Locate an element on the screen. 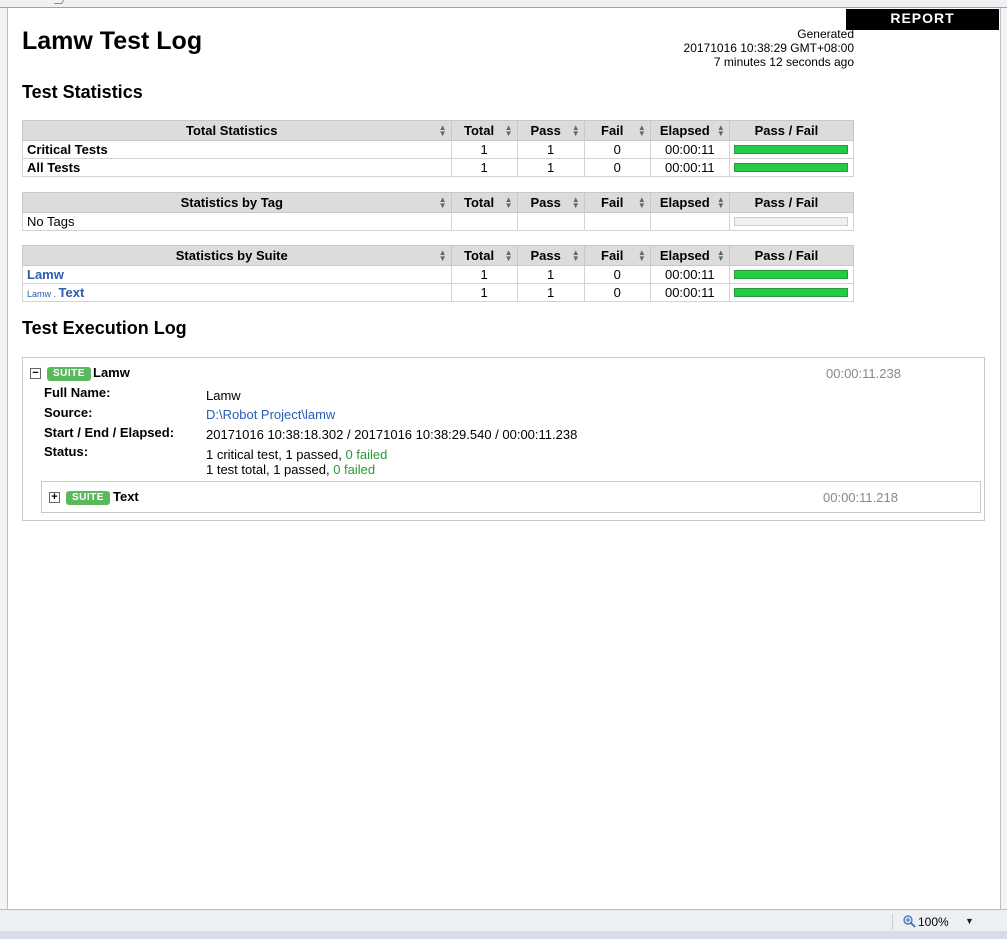 The image size is (1007, 939). triangle-down-icon: ▼ is located at coordinates (969, 921).